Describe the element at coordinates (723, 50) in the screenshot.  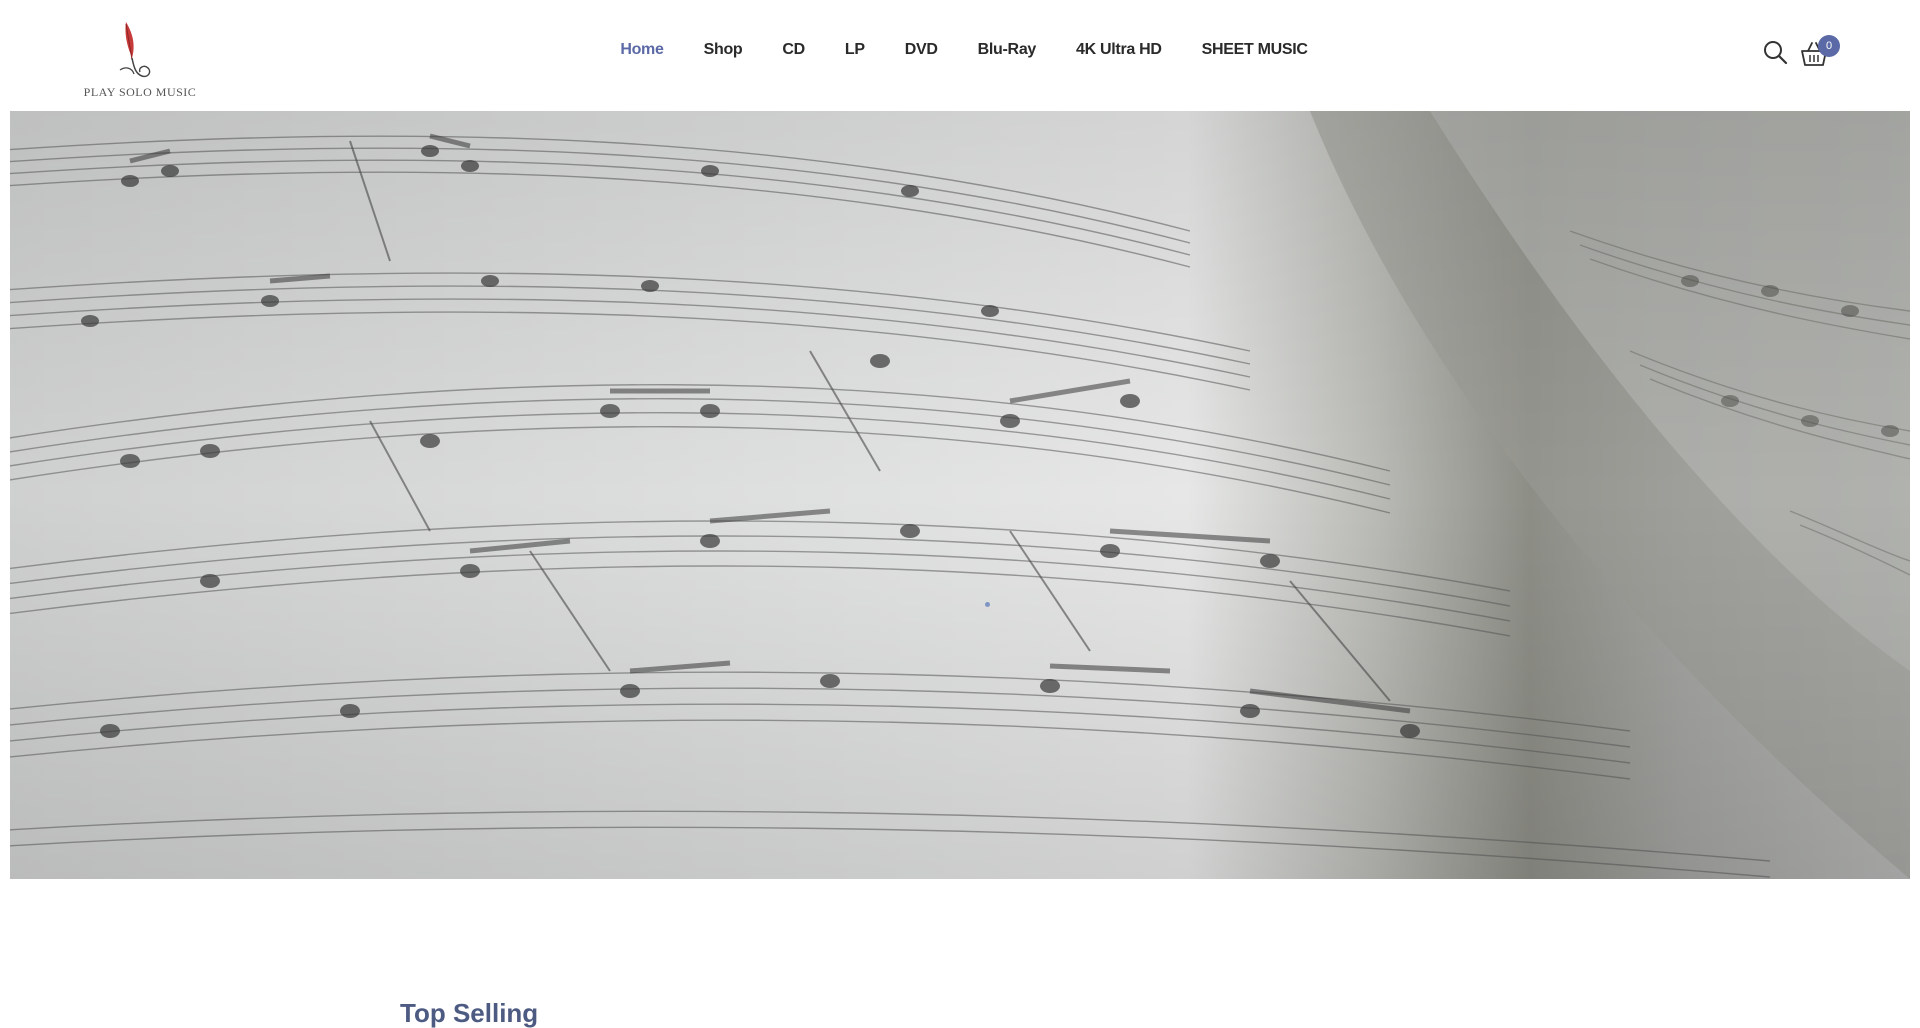
I see `nav-item-shop: Shop` at that location.